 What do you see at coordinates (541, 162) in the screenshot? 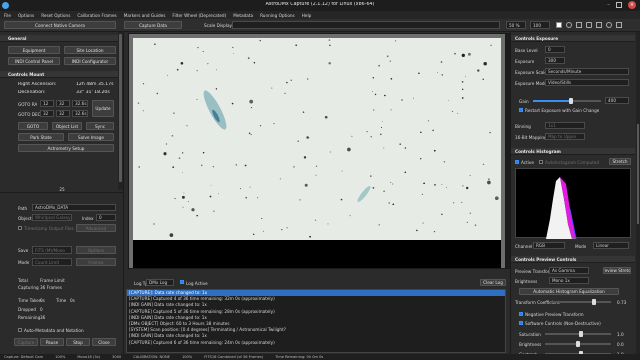
I see `autohistogram-checkbox` at bounding box center [541, 162].